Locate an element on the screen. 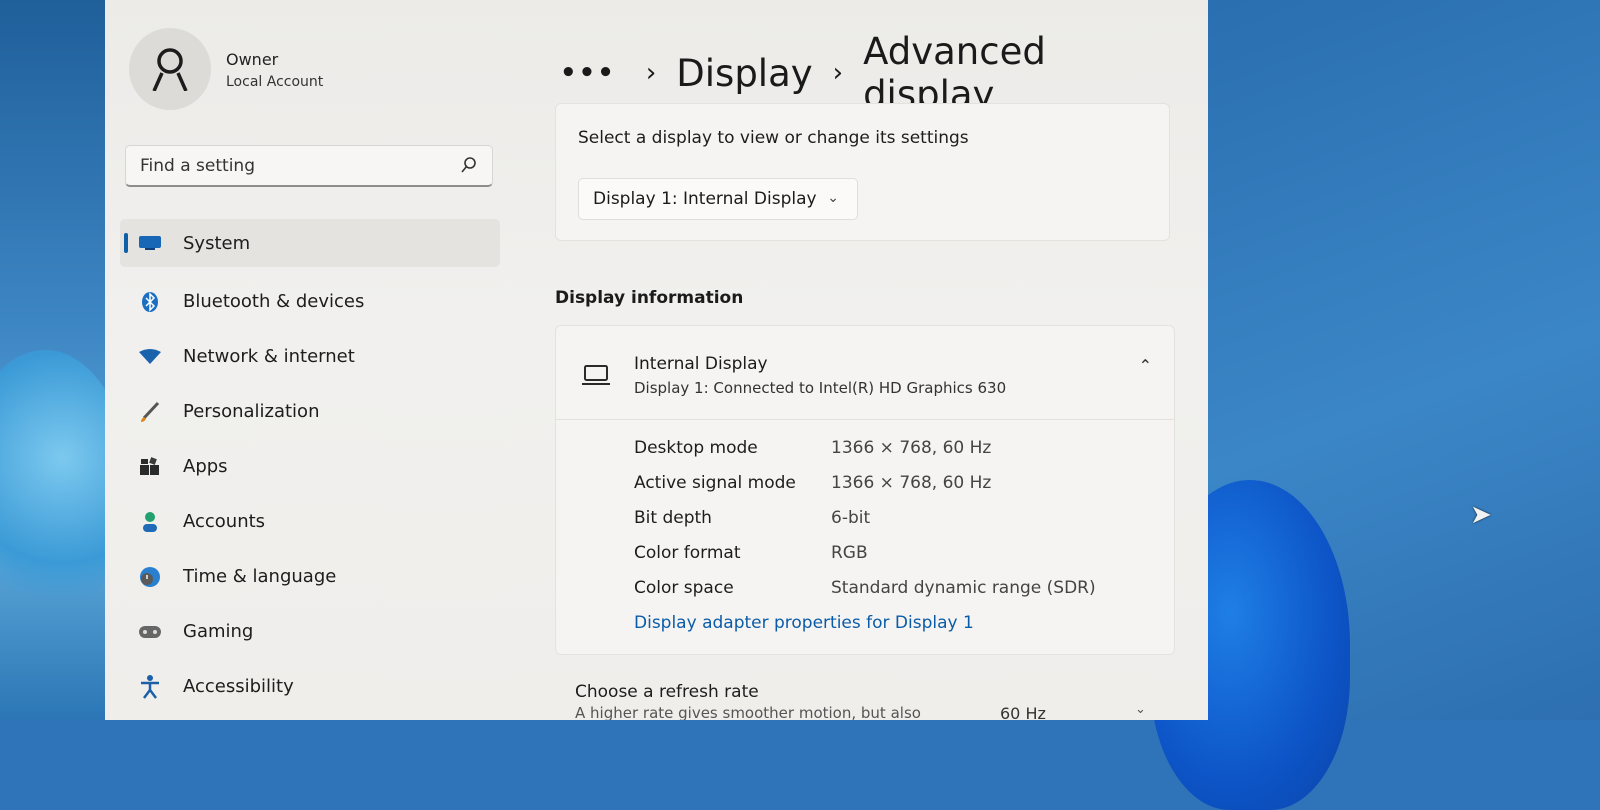 This screenshot has height=810, width=1600. sidebar-item-label: Accessibility is located at coordinates (238, 686).